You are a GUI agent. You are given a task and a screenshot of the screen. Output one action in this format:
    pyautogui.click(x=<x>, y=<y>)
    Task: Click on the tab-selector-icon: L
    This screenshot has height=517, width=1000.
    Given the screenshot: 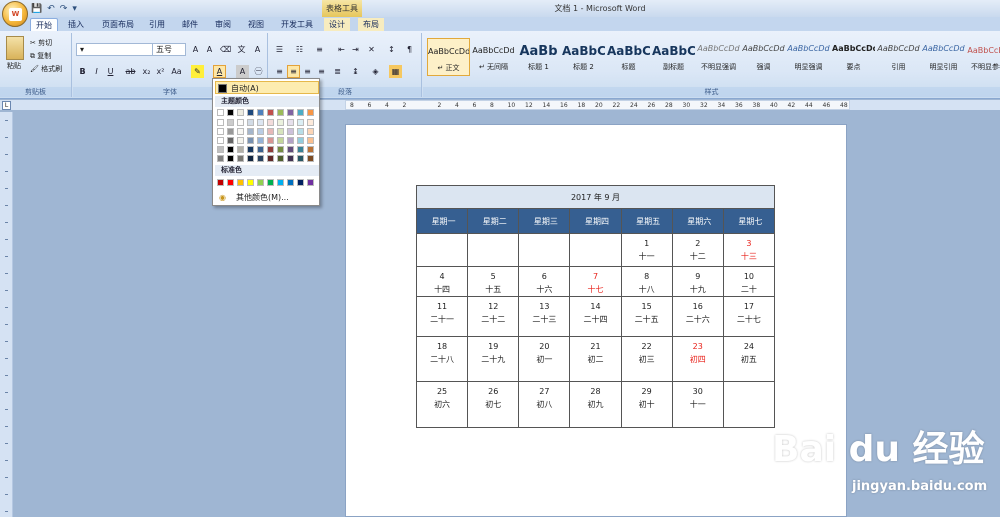 What is the action you would take?
    pyautogui.click(x=6, y=105)
    